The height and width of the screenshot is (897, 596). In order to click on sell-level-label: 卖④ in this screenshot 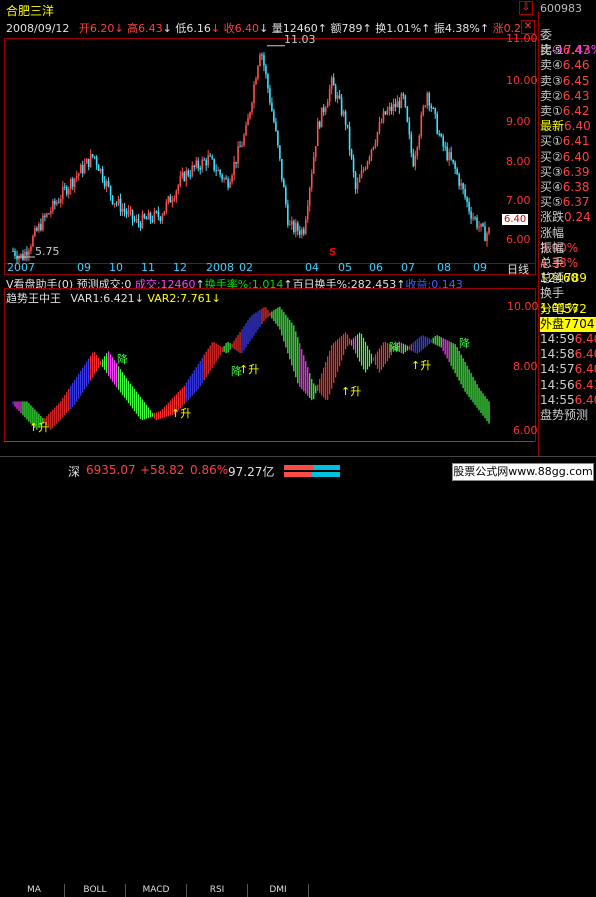, I will do `click(551, 65)`.